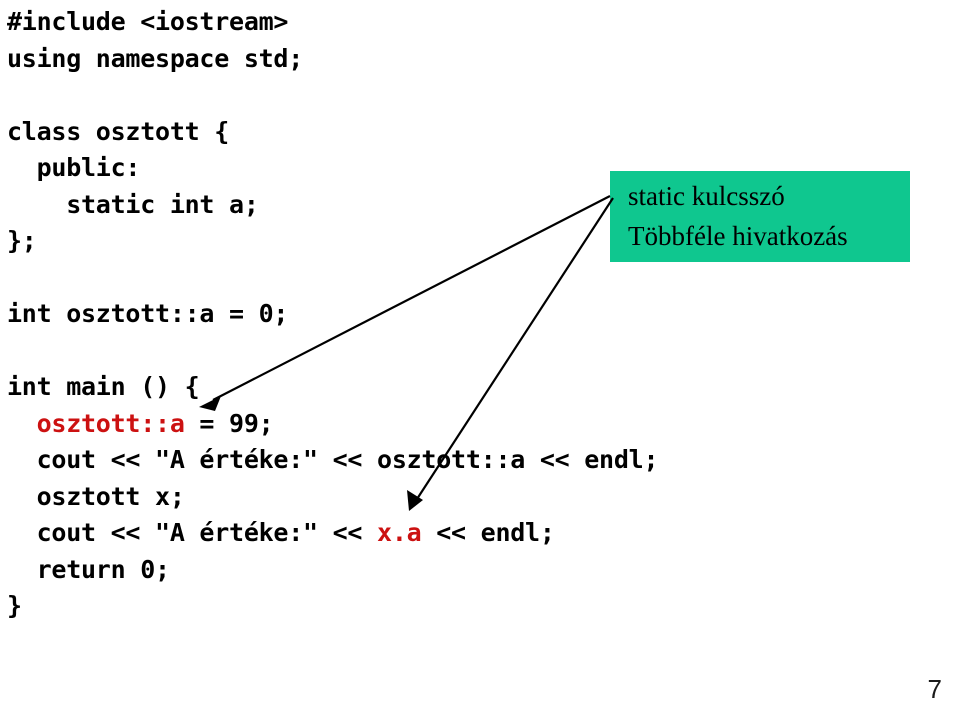 The image size is (960, 713). Describe the element at coordinates (14, 605) in the screenshot. I see `code-line-main-end: }` at that location.